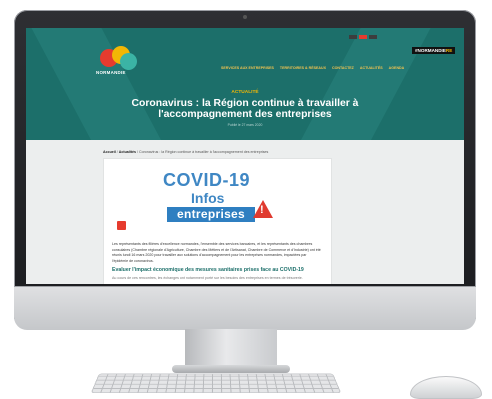 The height and width of the screenshot is (399, 492). I want to click on monitor-chin, so click(245, 308).